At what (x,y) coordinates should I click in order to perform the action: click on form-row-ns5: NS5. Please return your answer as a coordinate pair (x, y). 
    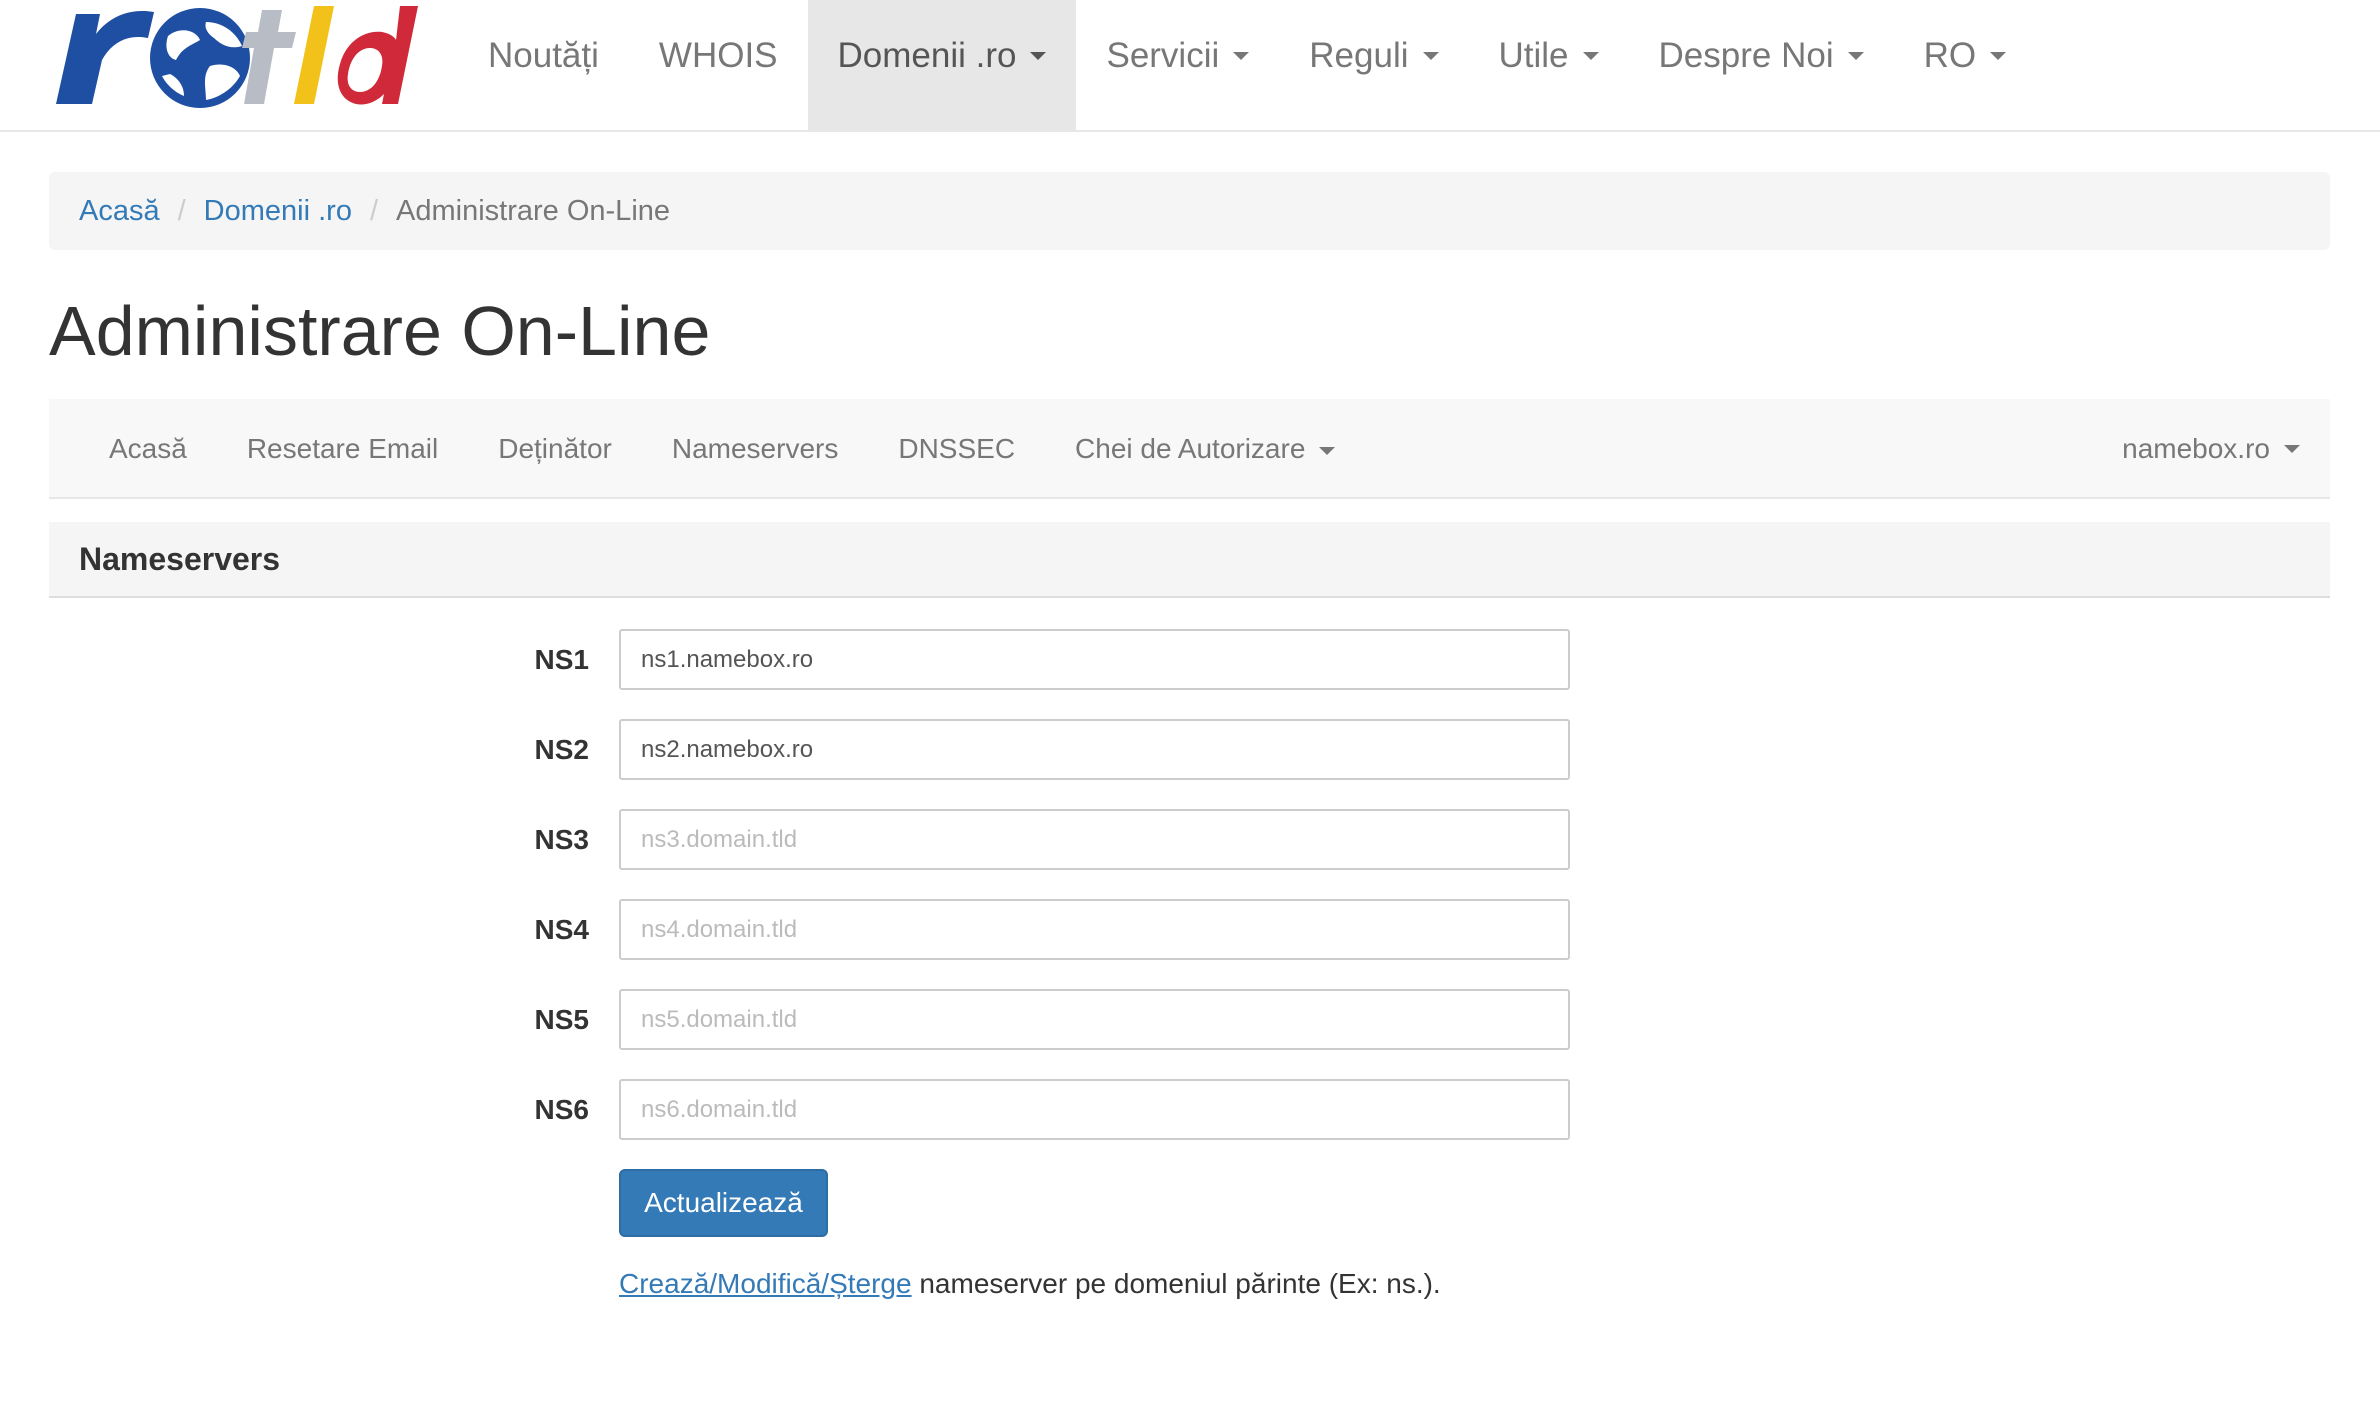
    Looking at the image, I should click on (1190, 1020).